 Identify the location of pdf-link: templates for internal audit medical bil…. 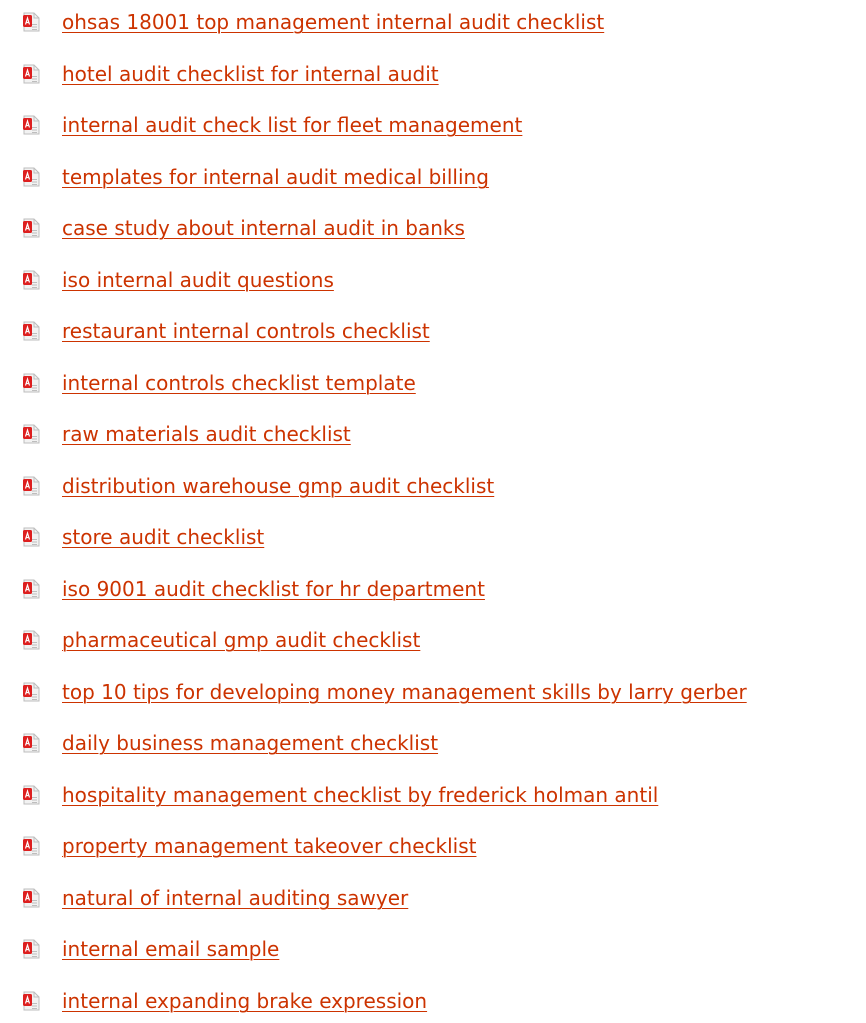
(275, 177).